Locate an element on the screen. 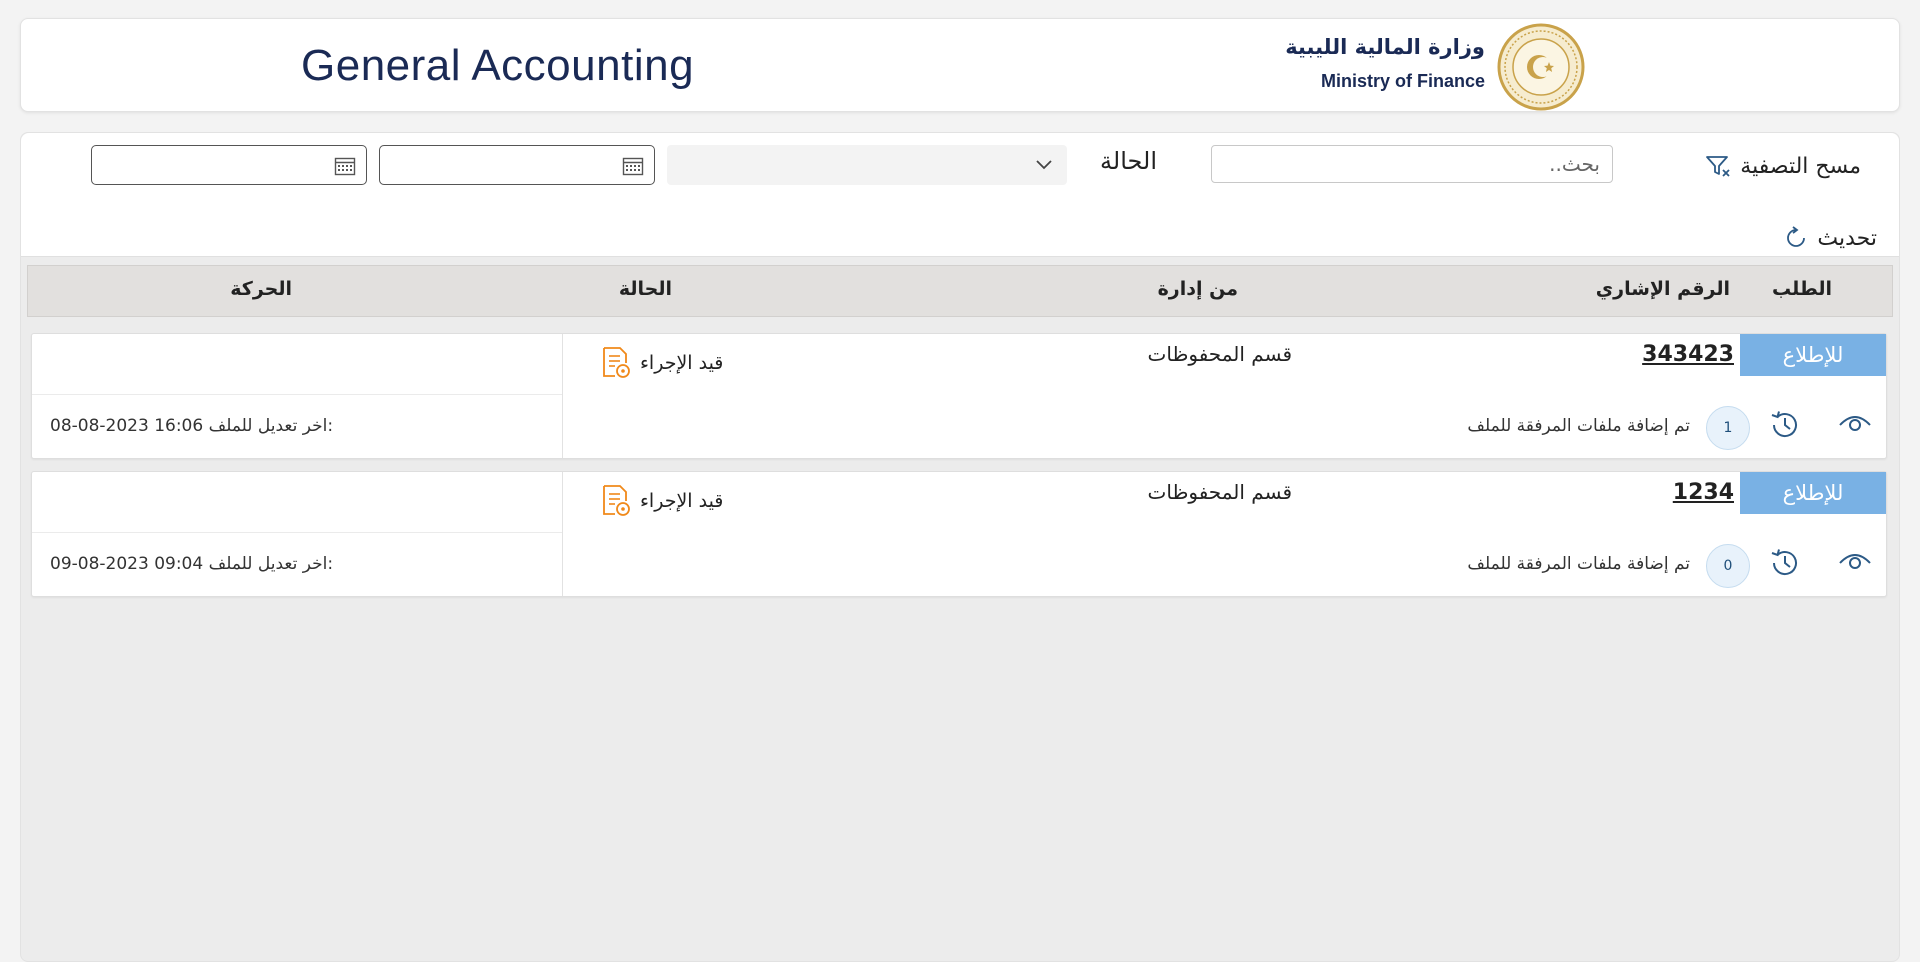 The width and height of the screenshot is (1920, 962). filter-clear-icon is located at coordinates (1718, 166).